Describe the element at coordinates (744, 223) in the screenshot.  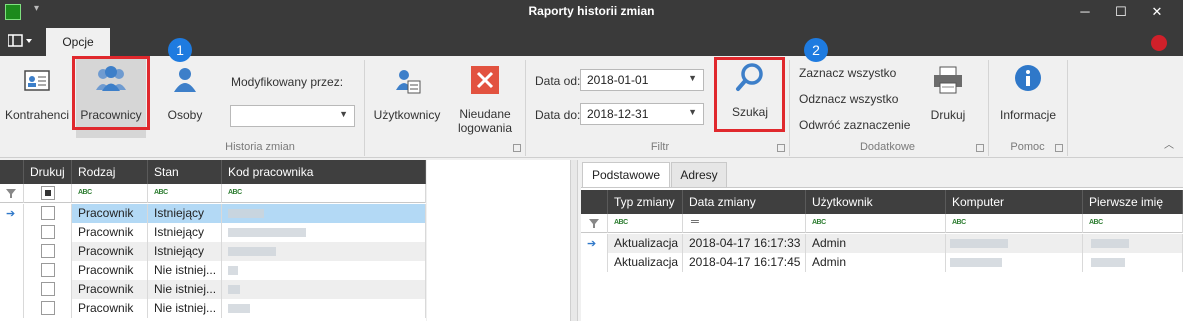
I see `filter-data-zmiany: ═` at that location.